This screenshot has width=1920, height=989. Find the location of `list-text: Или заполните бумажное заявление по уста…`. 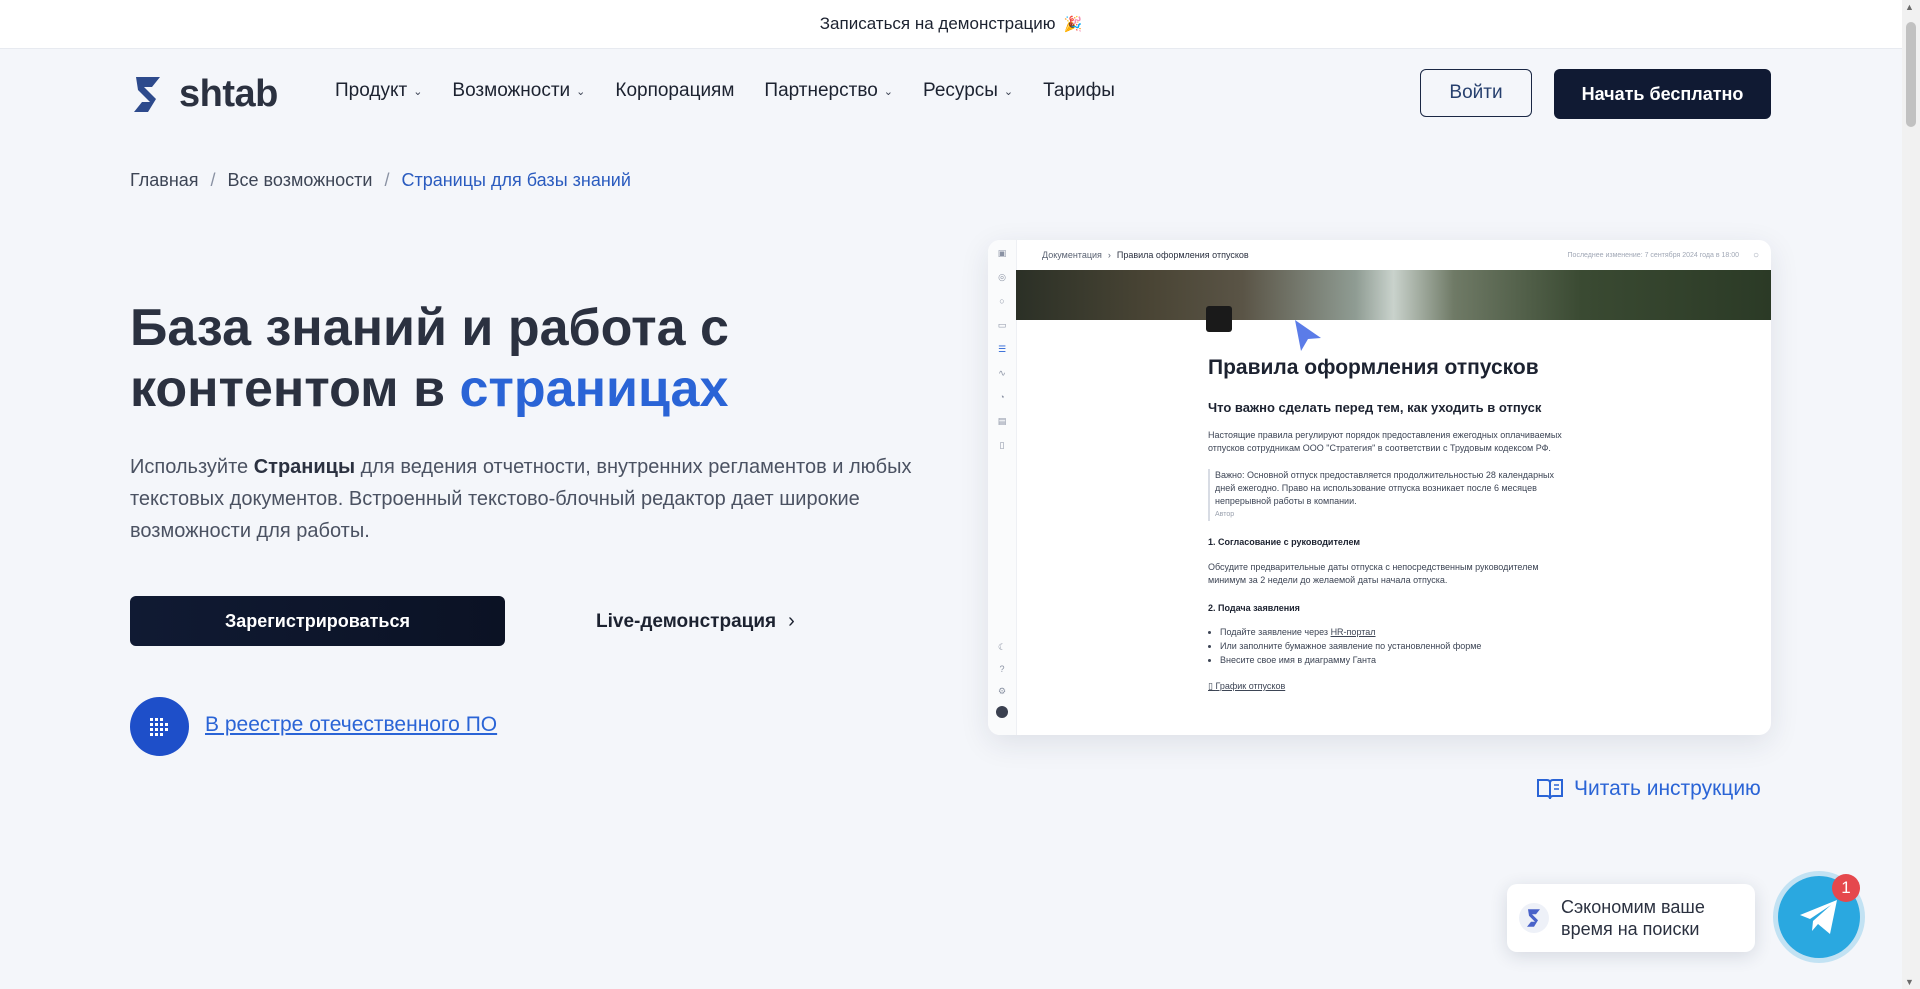

list-text: Или заполните бумажное заявление по уста… is located at coordinates (1351, 646).